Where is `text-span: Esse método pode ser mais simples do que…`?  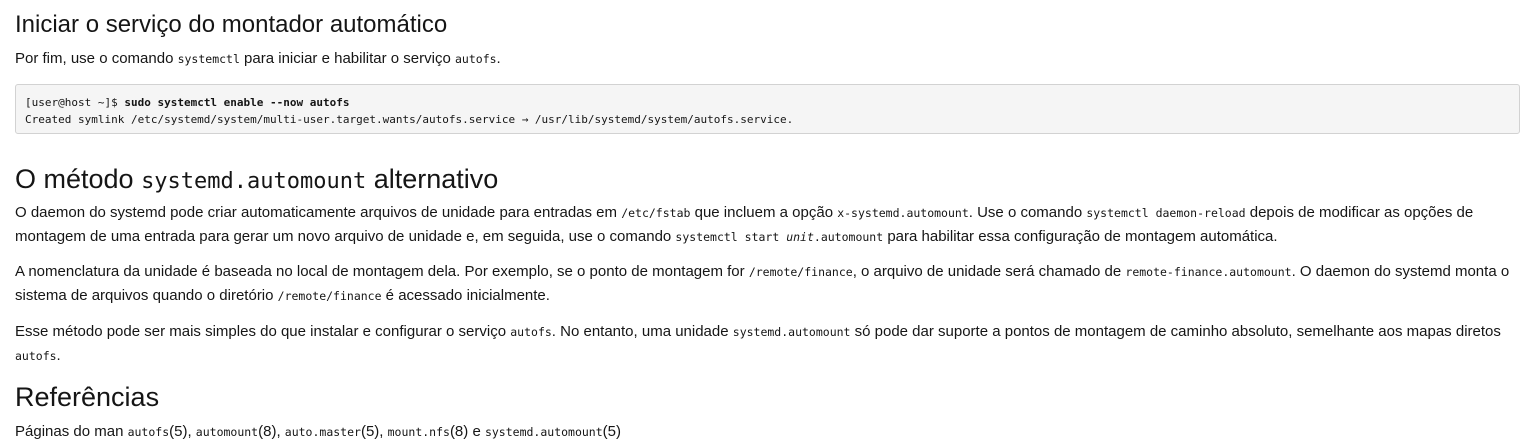 text-span: Esse método pode ser mais simples do que… is located at coordinates (263, 331).